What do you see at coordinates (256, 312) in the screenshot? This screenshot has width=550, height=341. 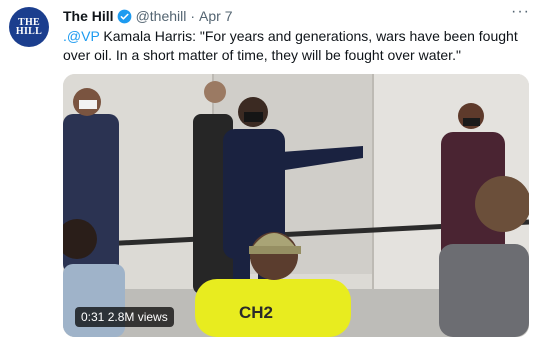 I see `shirt-logo-text: CH2` at bounding box center [256, 312].